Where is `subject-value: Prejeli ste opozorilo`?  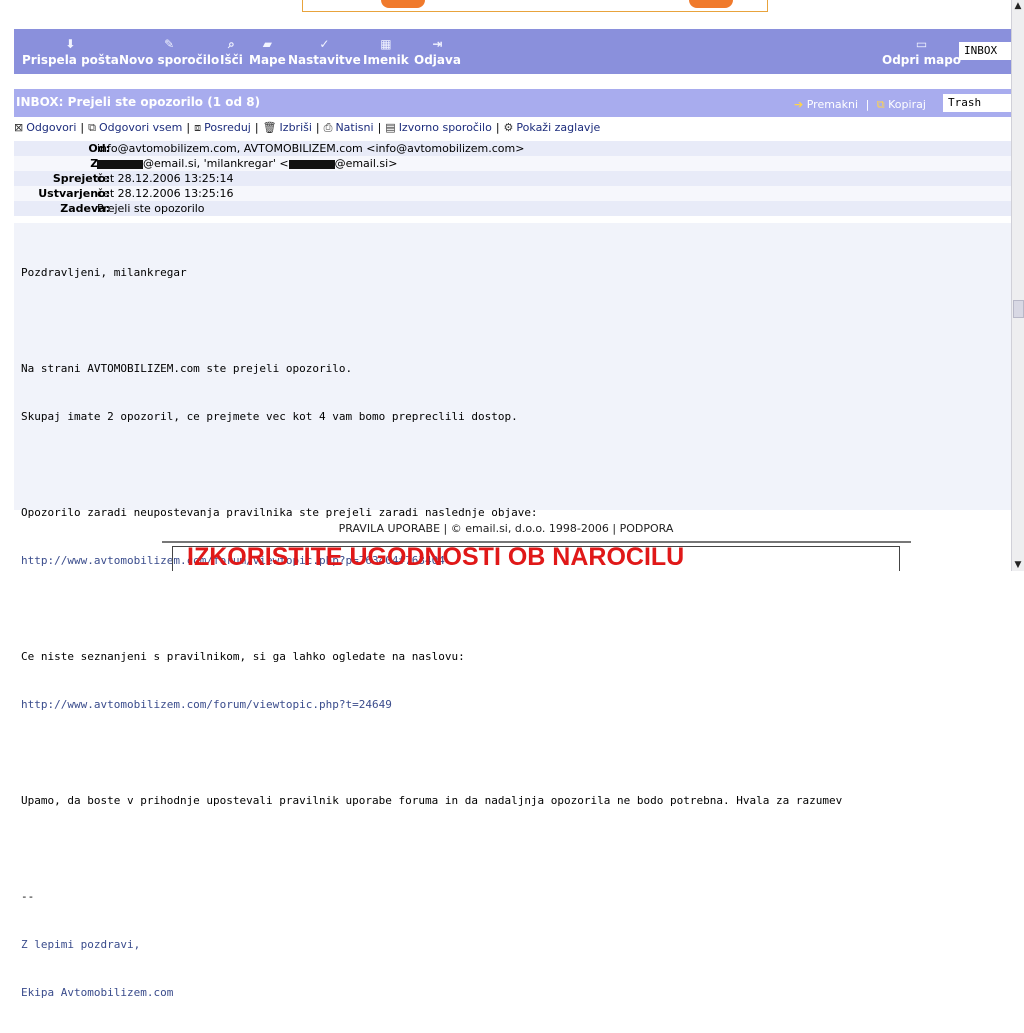 subject-value: Prejeli ste opozorilo is located at coordinates (151, 208).